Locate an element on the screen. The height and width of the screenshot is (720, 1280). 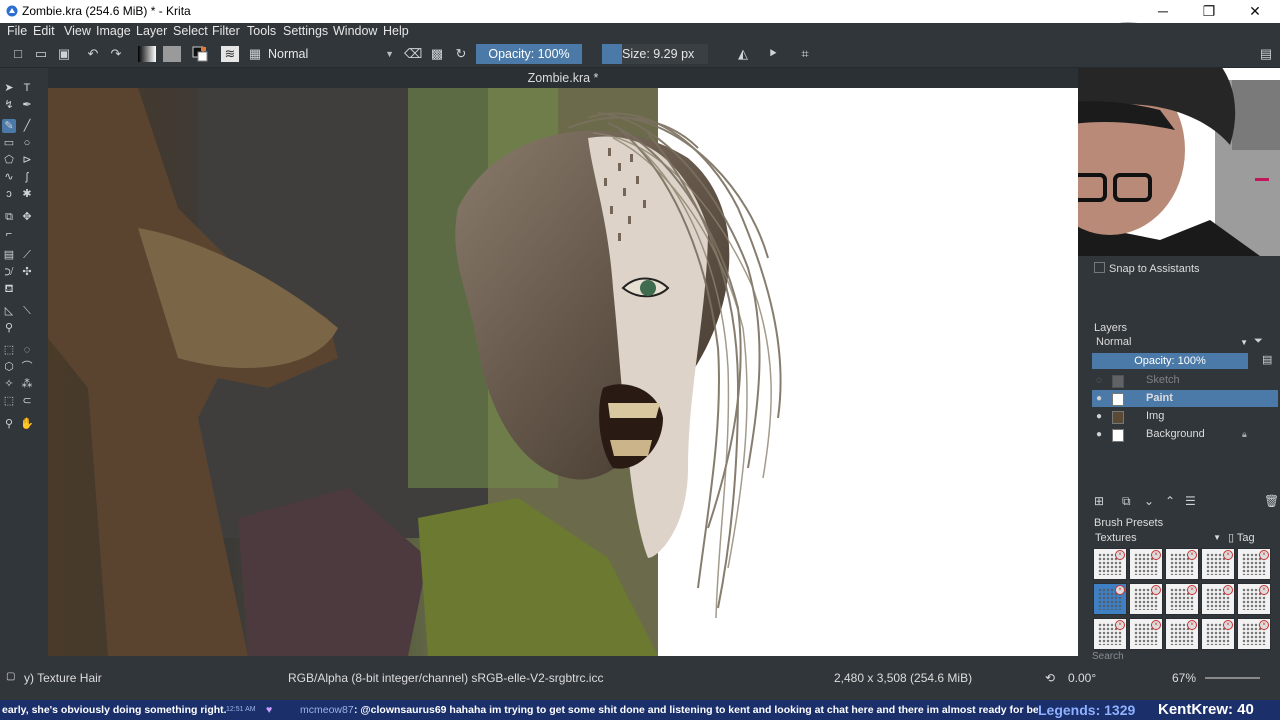
menu-image: Image is located at coordinates (113, 31).